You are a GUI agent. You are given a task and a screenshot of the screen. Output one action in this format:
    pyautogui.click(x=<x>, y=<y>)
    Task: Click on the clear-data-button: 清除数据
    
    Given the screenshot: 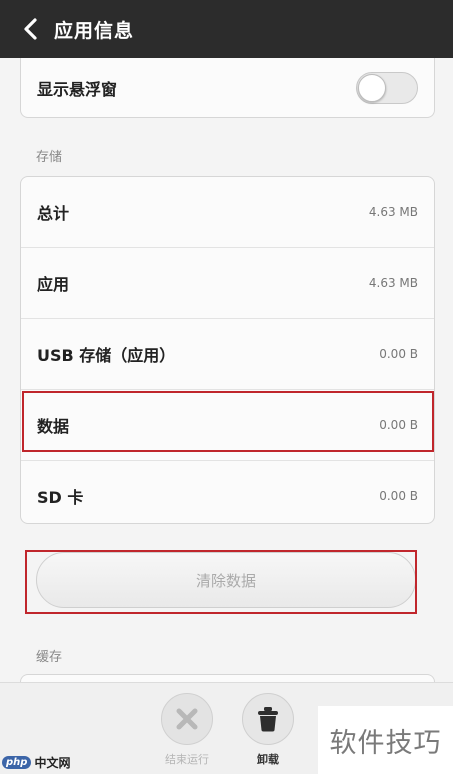 What is the action you would take?
    pyautogui.click(x=226, y=580)
    